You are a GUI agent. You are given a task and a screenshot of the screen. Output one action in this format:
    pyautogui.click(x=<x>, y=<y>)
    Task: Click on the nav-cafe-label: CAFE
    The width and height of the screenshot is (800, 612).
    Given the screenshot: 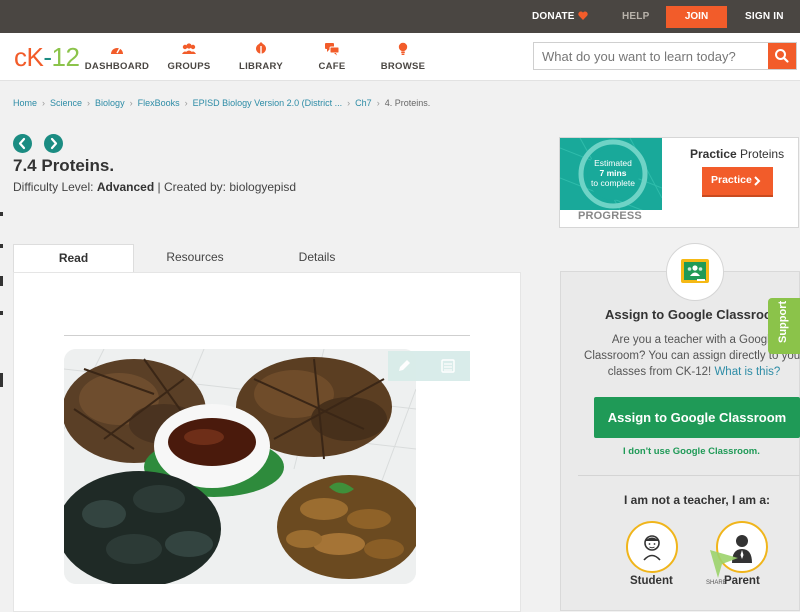 What is the action you would take?
    pyautogui.click(x=332, y=66)
    